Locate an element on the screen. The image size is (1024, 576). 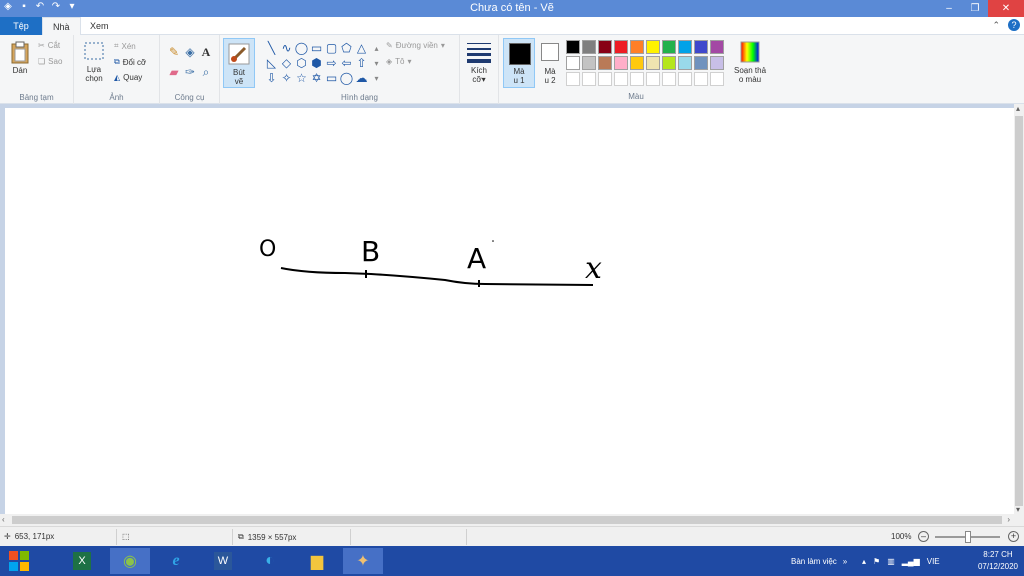
cloud-callout-icon: ☁ is located at coordinates (361, 78).